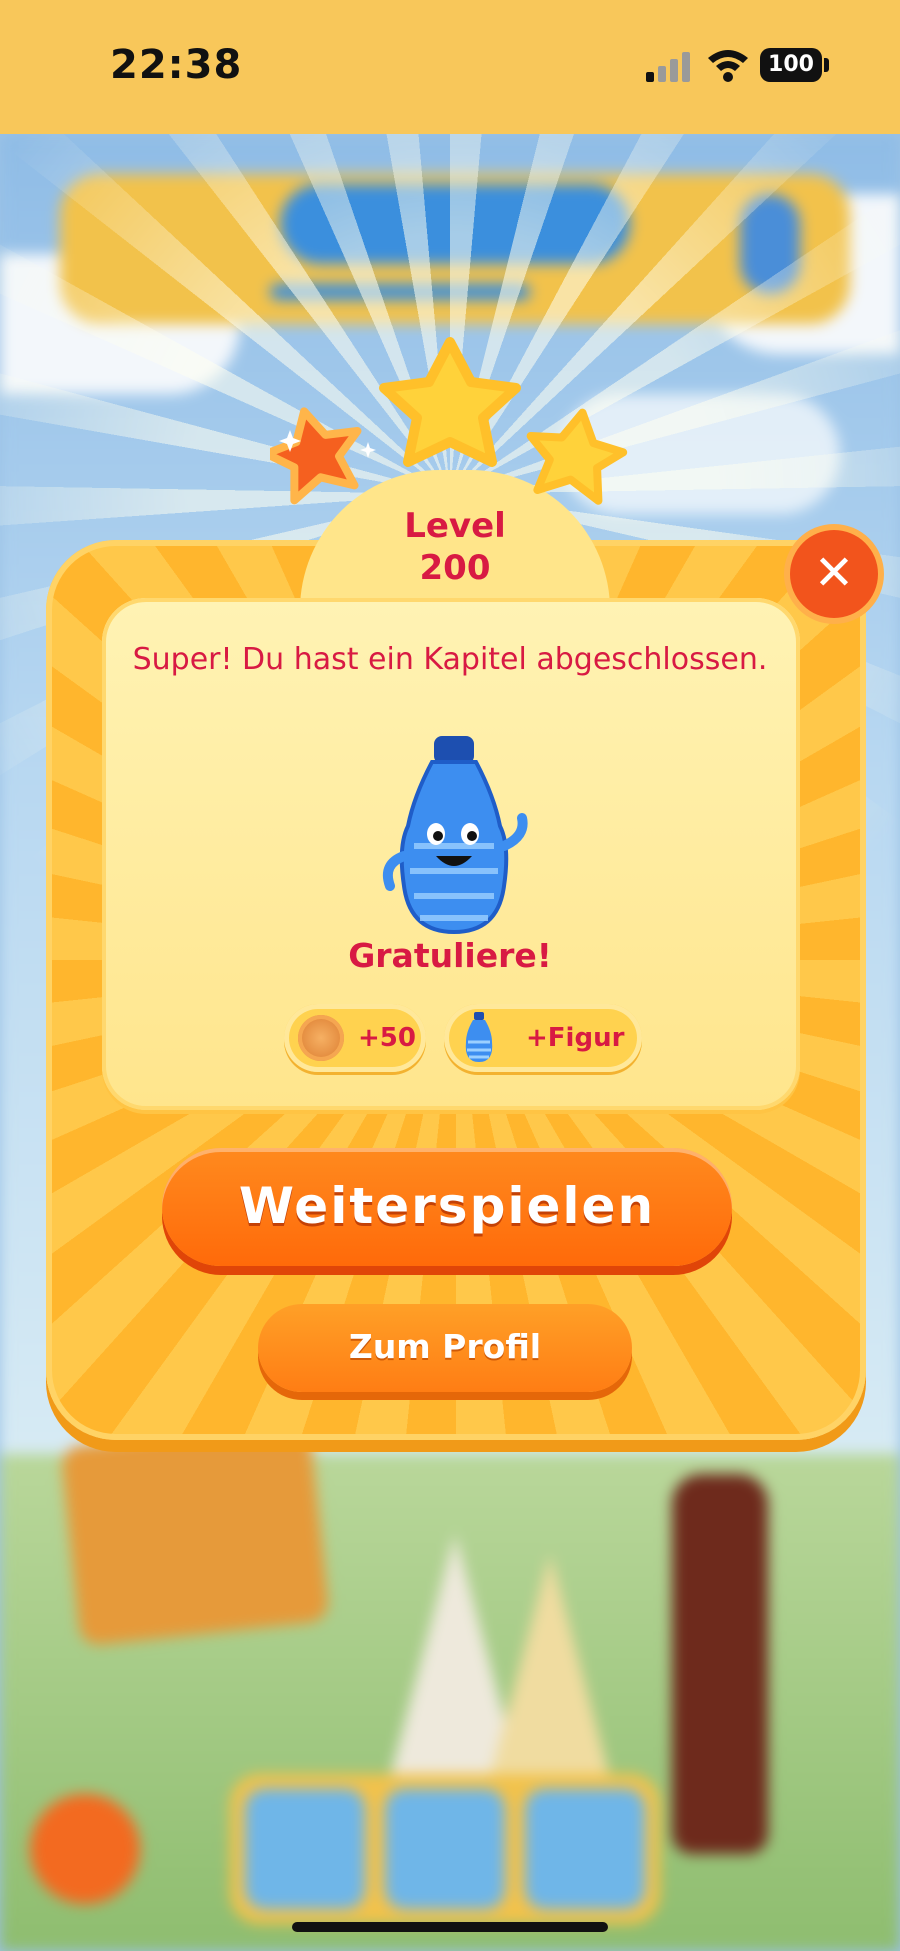  I want to click on close-button: ✕, so click(834, 574).